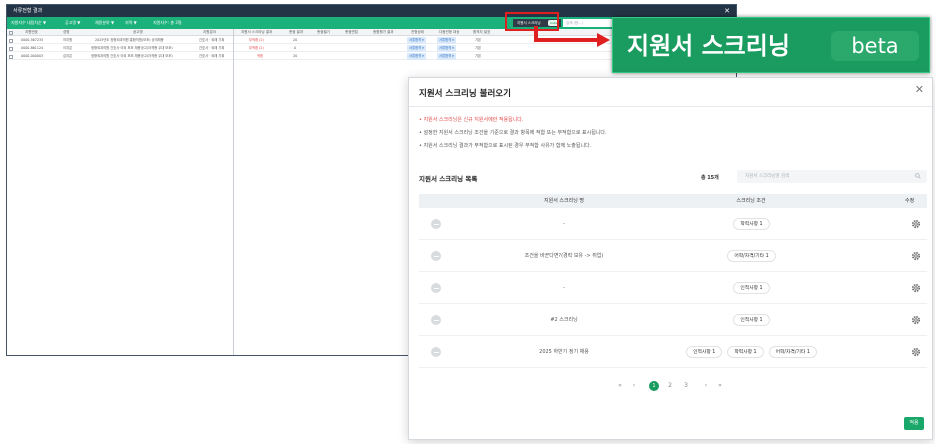 Image resolution: width=935 pixels, height=444 pixels. What do you see at coordinates (371, 11) in the screenshot?
I see `window-titlebar: 서류전형 결과 ✕` at bounding box center [371, 11].